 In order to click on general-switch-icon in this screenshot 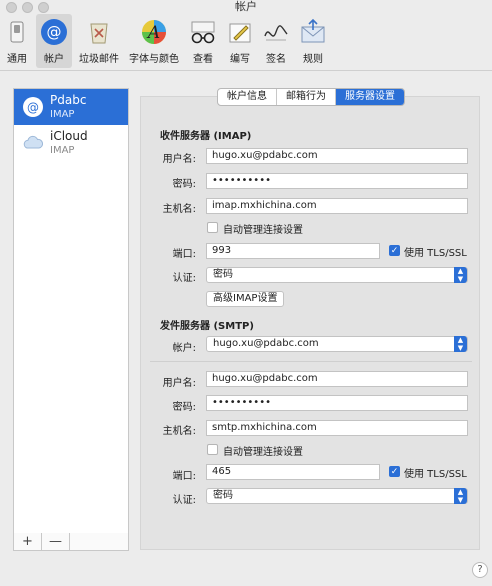, I will do `click(17, 32)`.